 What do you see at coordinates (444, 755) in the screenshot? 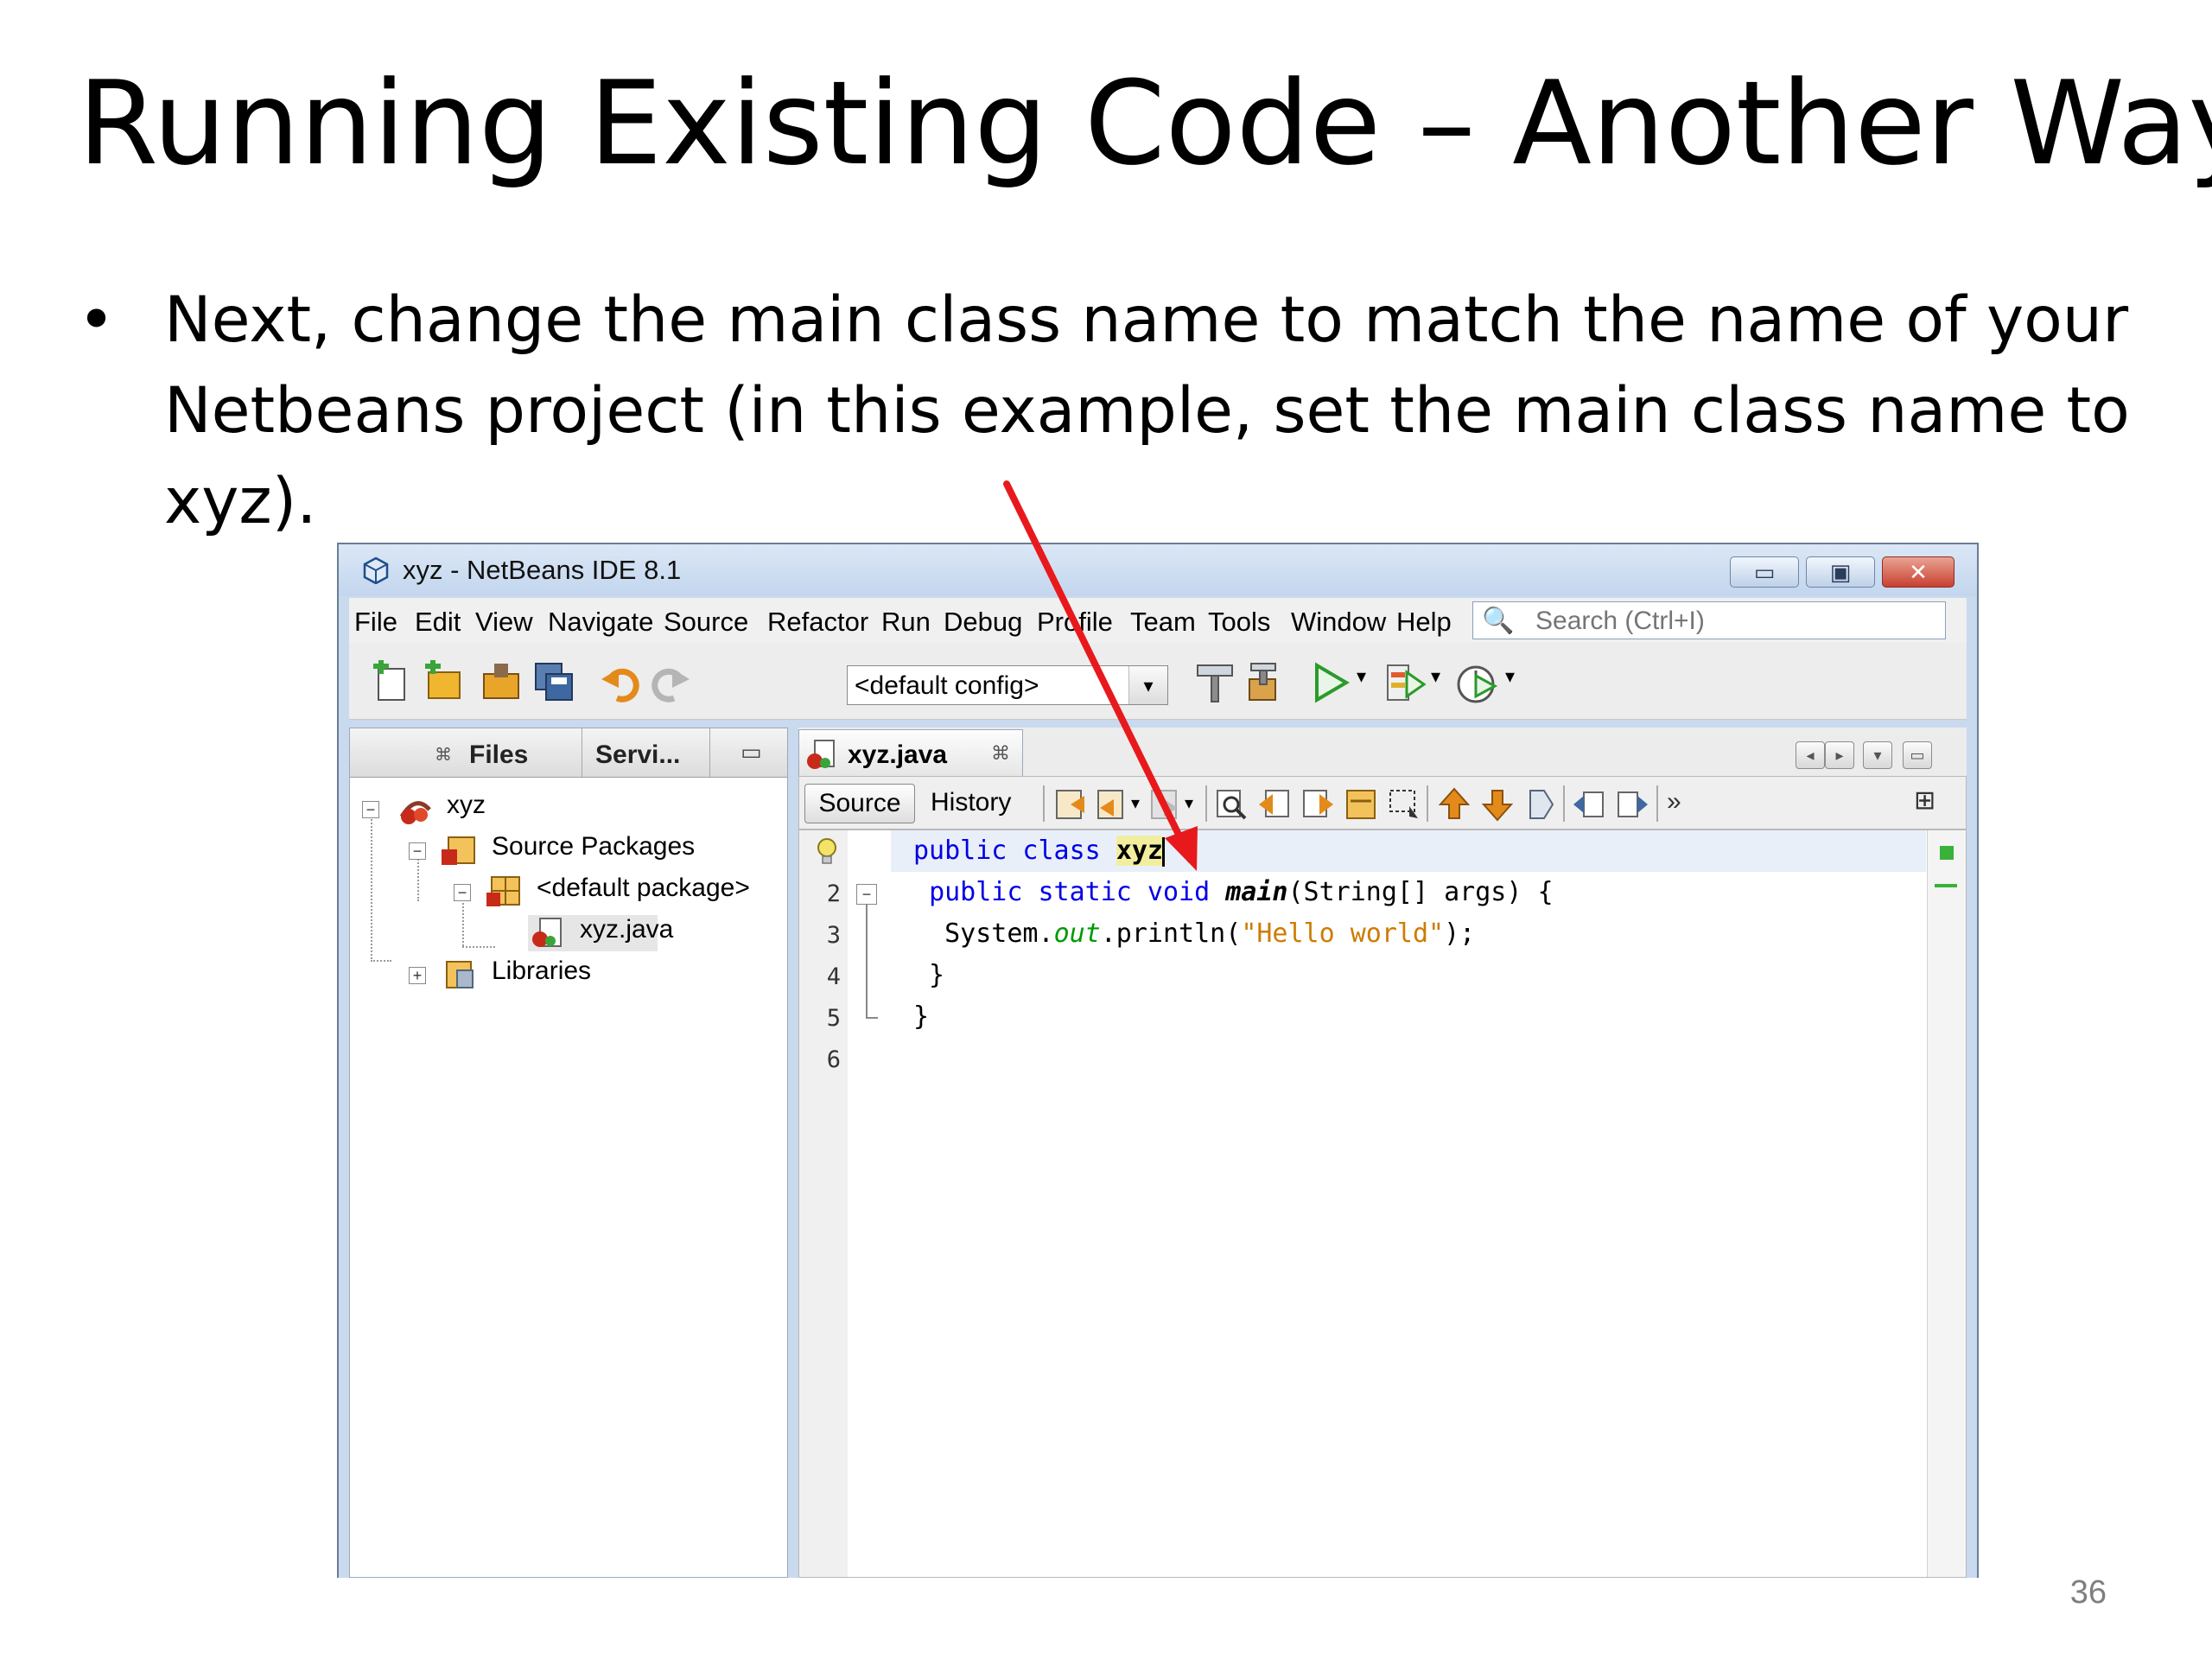
I see `projects-tab-close-icon: ⌘` at bounding box center [444, 755].